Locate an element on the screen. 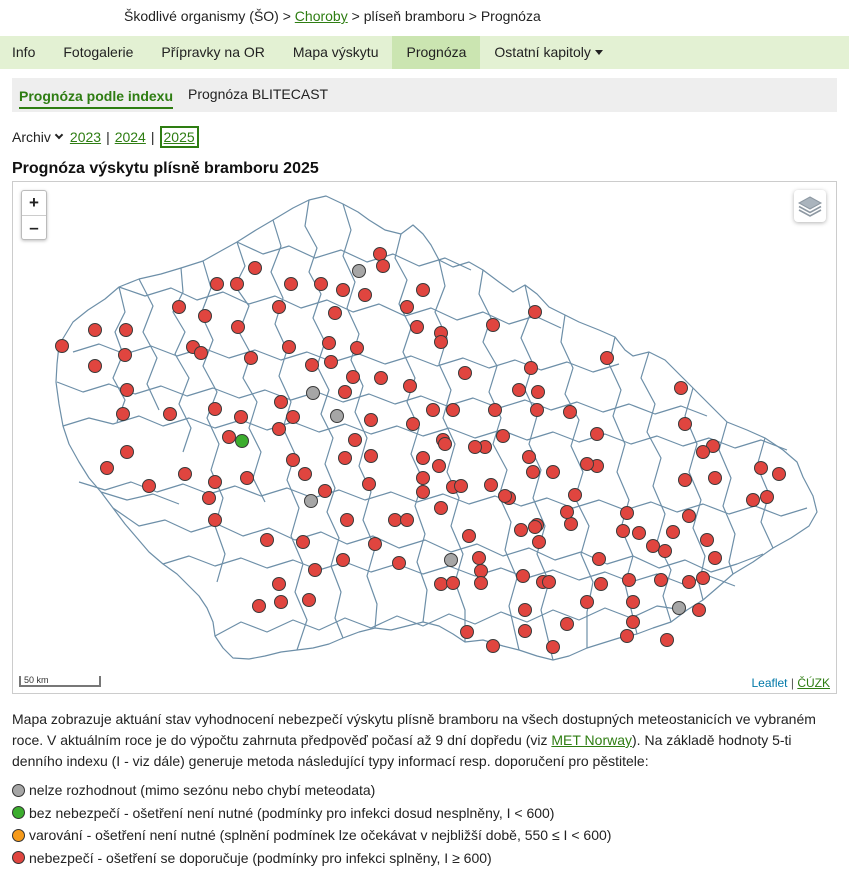 The width and height of the screenshot is (849, 877). year-link-2024: 2024 is located at coordinates (130, 137).